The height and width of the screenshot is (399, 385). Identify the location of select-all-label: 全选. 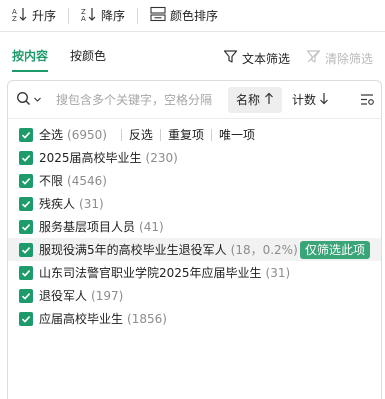
(51, 134).